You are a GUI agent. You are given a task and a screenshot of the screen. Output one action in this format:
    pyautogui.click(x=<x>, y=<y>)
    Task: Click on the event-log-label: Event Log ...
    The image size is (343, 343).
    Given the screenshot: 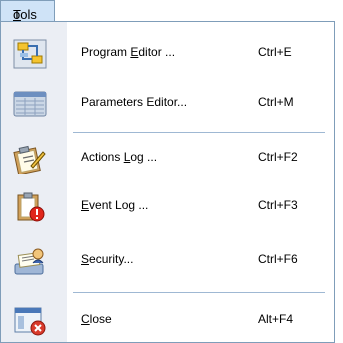 What is the action you would take?
    pyautogui.click(x=115, y=205)
    